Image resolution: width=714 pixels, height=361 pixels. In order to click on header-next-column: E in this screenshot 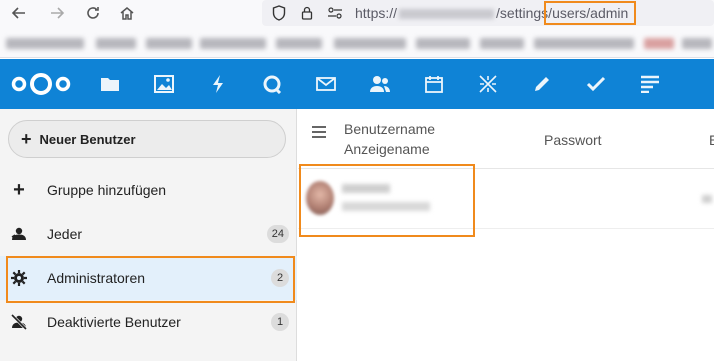, I will do `click(711, 140)`.